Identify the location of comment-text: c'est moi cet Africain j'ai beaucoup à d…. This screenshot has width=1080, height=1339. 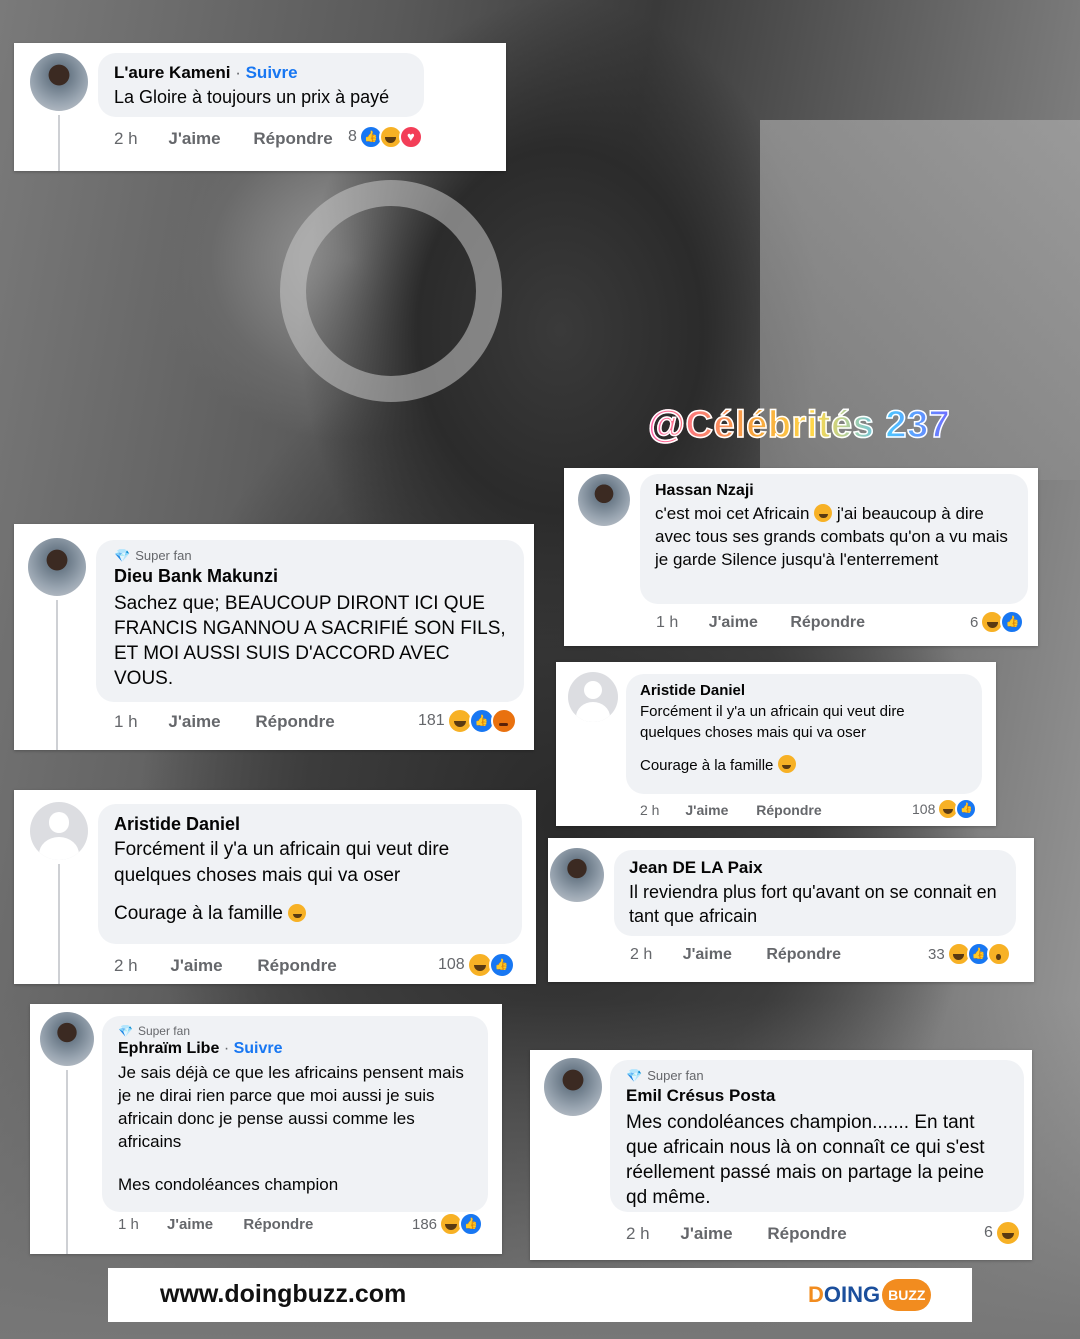
(831, 536).